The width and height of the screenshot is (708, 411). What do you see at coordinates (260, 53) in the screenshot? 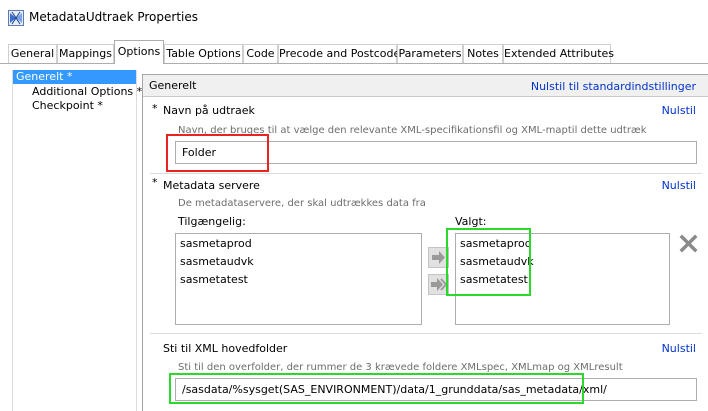
I see `tab-code: Code` at bounding box center [260, 53].